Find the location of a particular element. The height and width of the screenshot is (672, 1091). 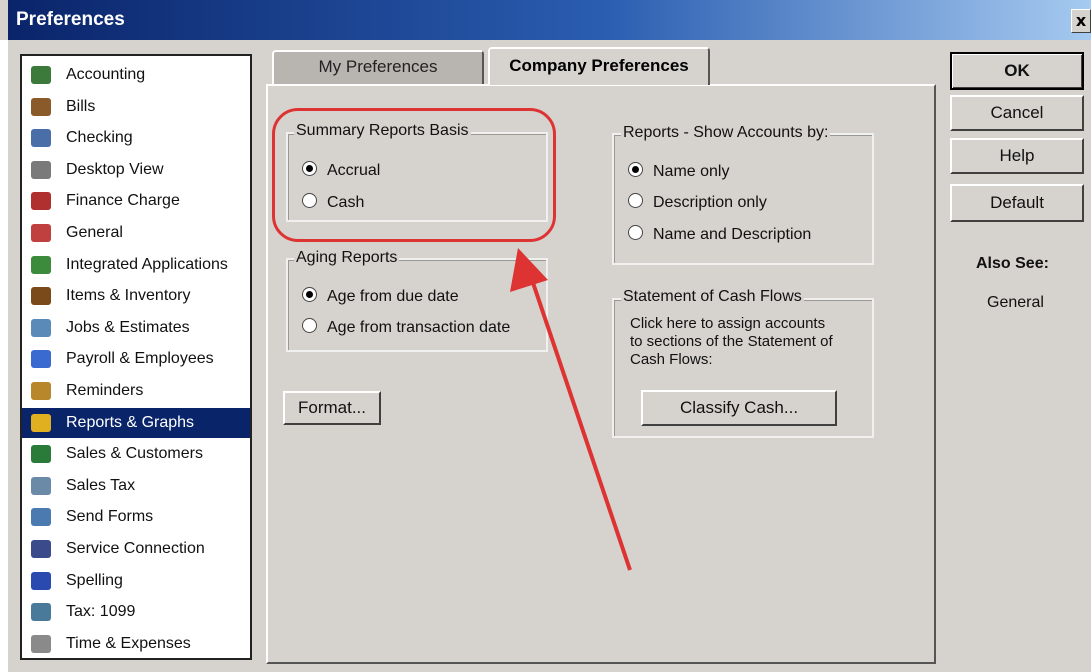

red-arrow-icon is located at coordinates (571, 409).